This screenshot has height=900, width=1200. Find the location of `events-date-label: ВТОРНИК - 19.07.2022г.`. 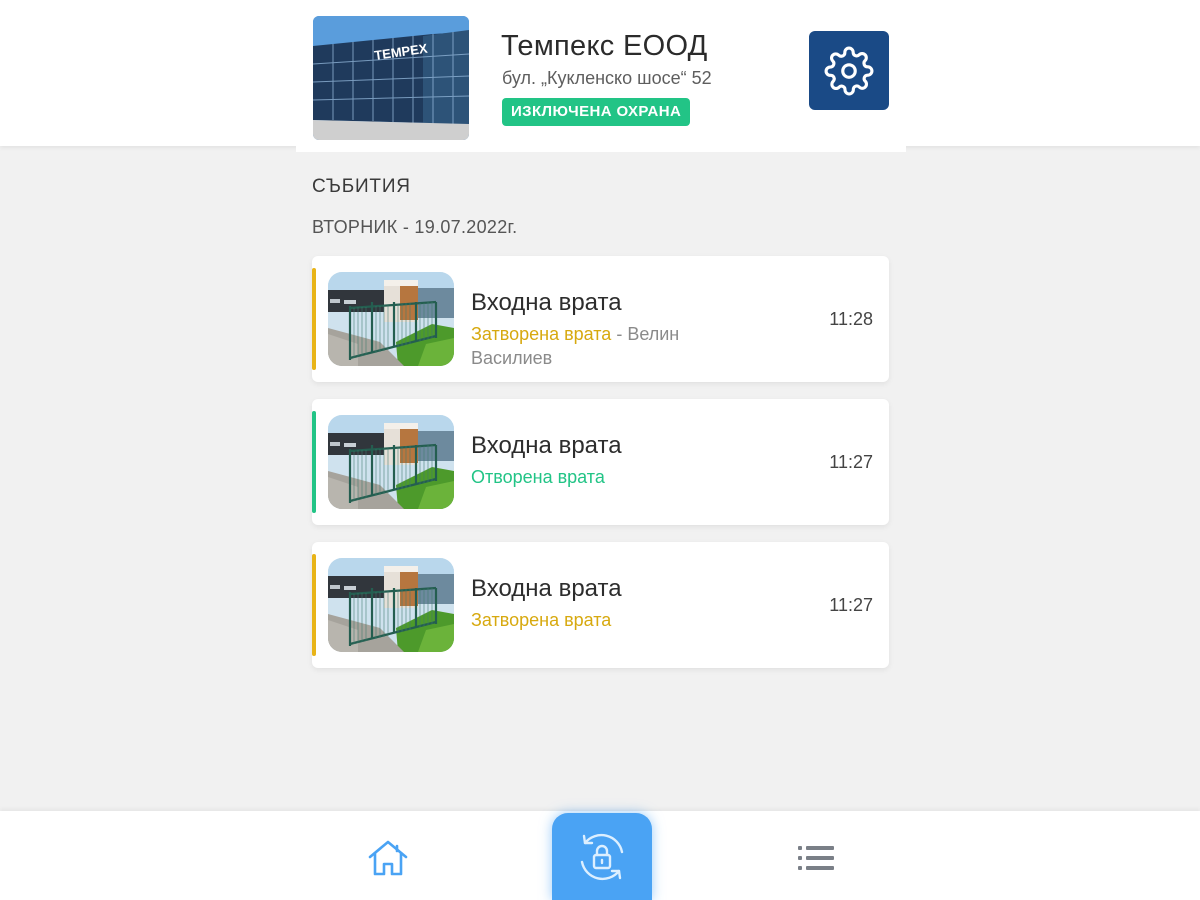

events-date-label: ВТОРНИК - 19.07.2022г. is located at coordinates (415, 227).